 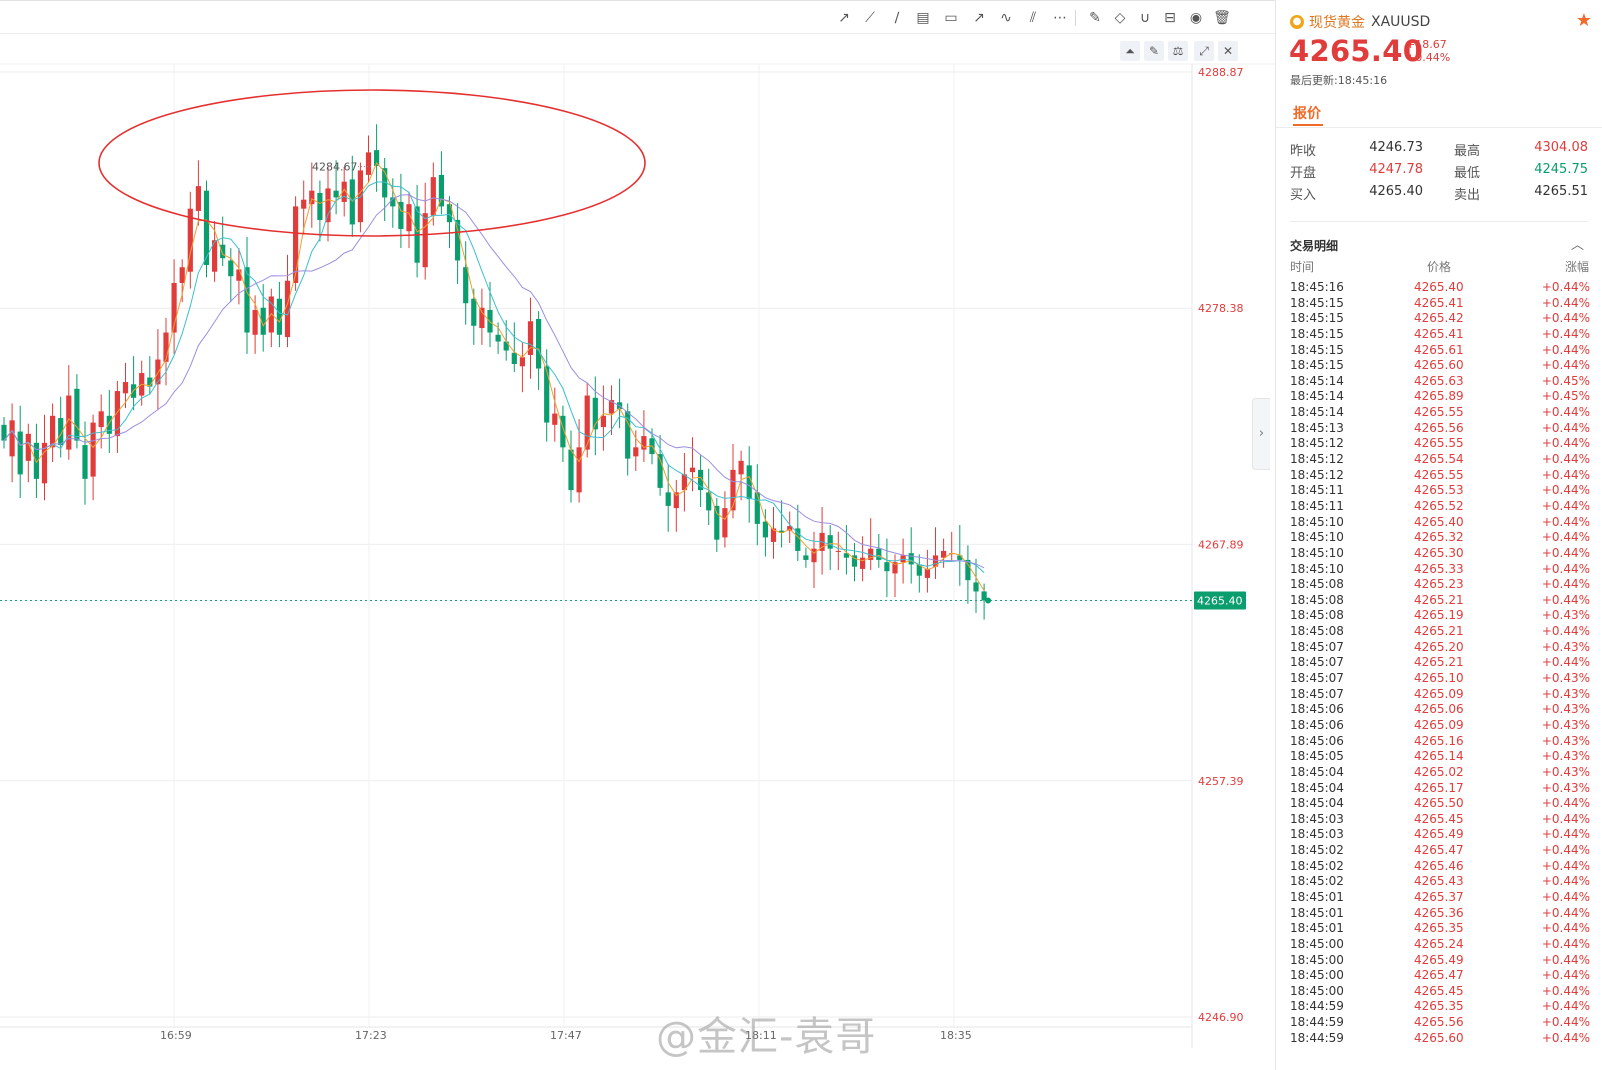 I want to click on trade-price: 4265.21, so click(x=1439, y=662).